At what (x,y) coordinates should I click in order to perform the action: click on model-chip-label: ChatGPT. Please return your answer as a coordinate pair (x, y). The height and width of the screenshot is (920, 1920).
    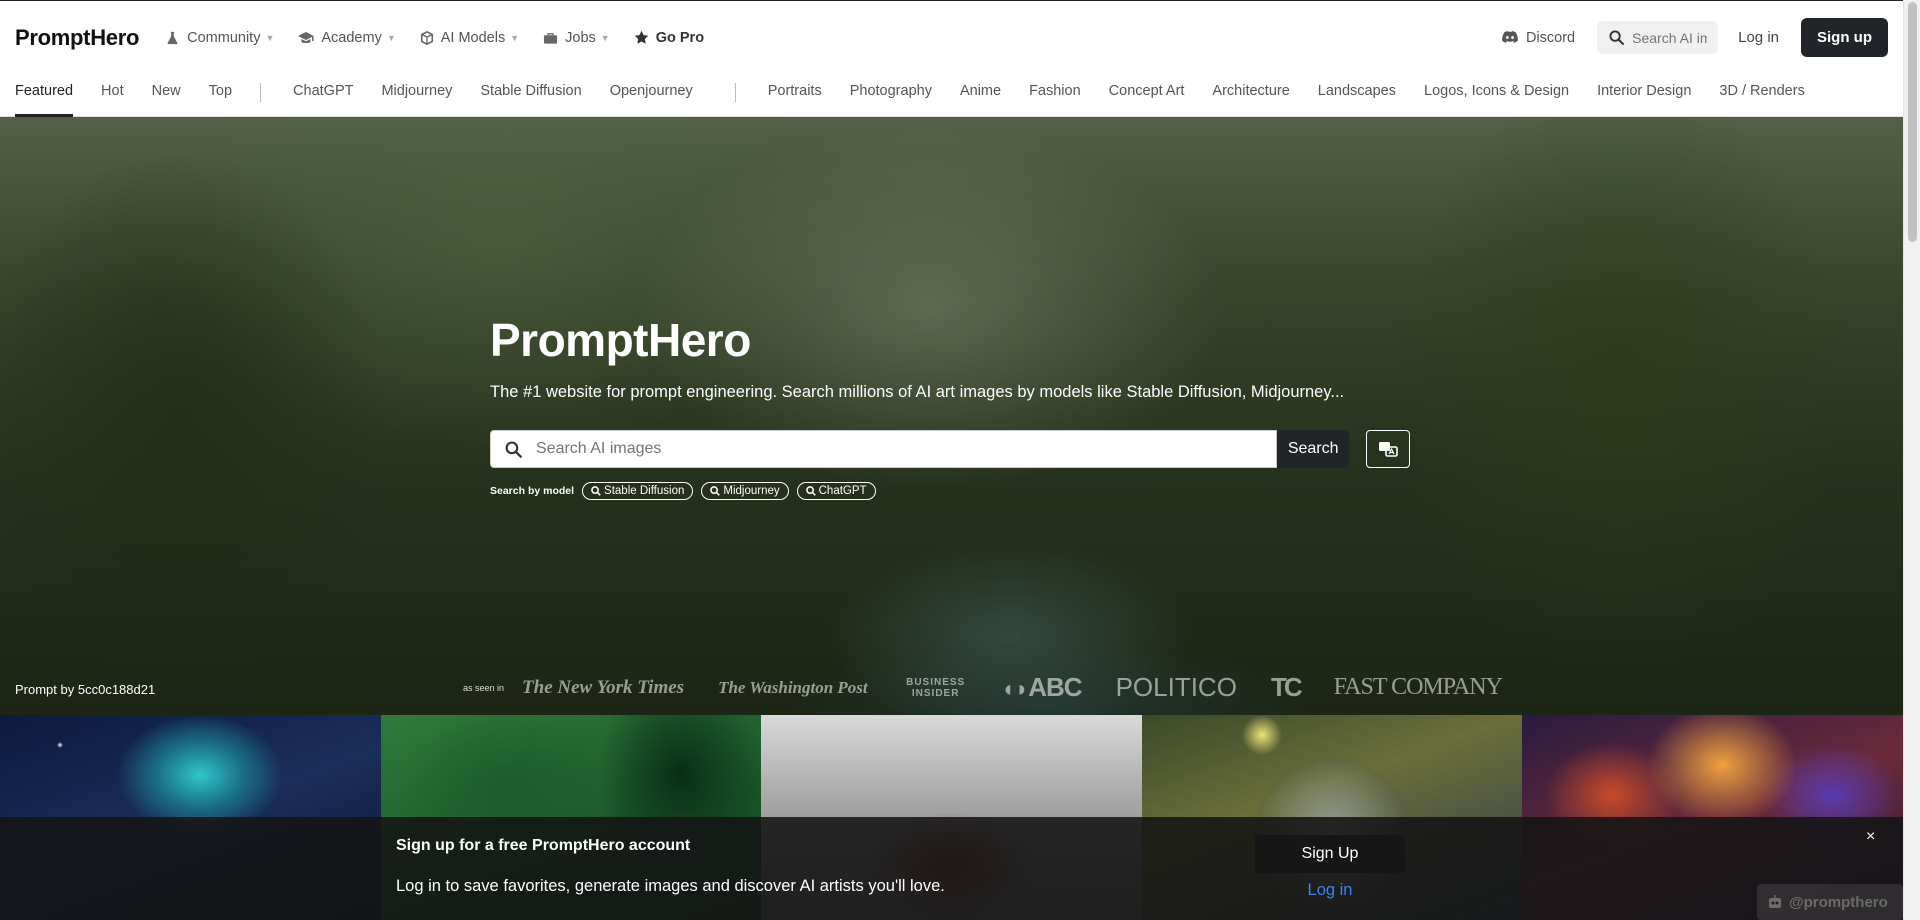
    Looking at the image, I should click on (842, 491).